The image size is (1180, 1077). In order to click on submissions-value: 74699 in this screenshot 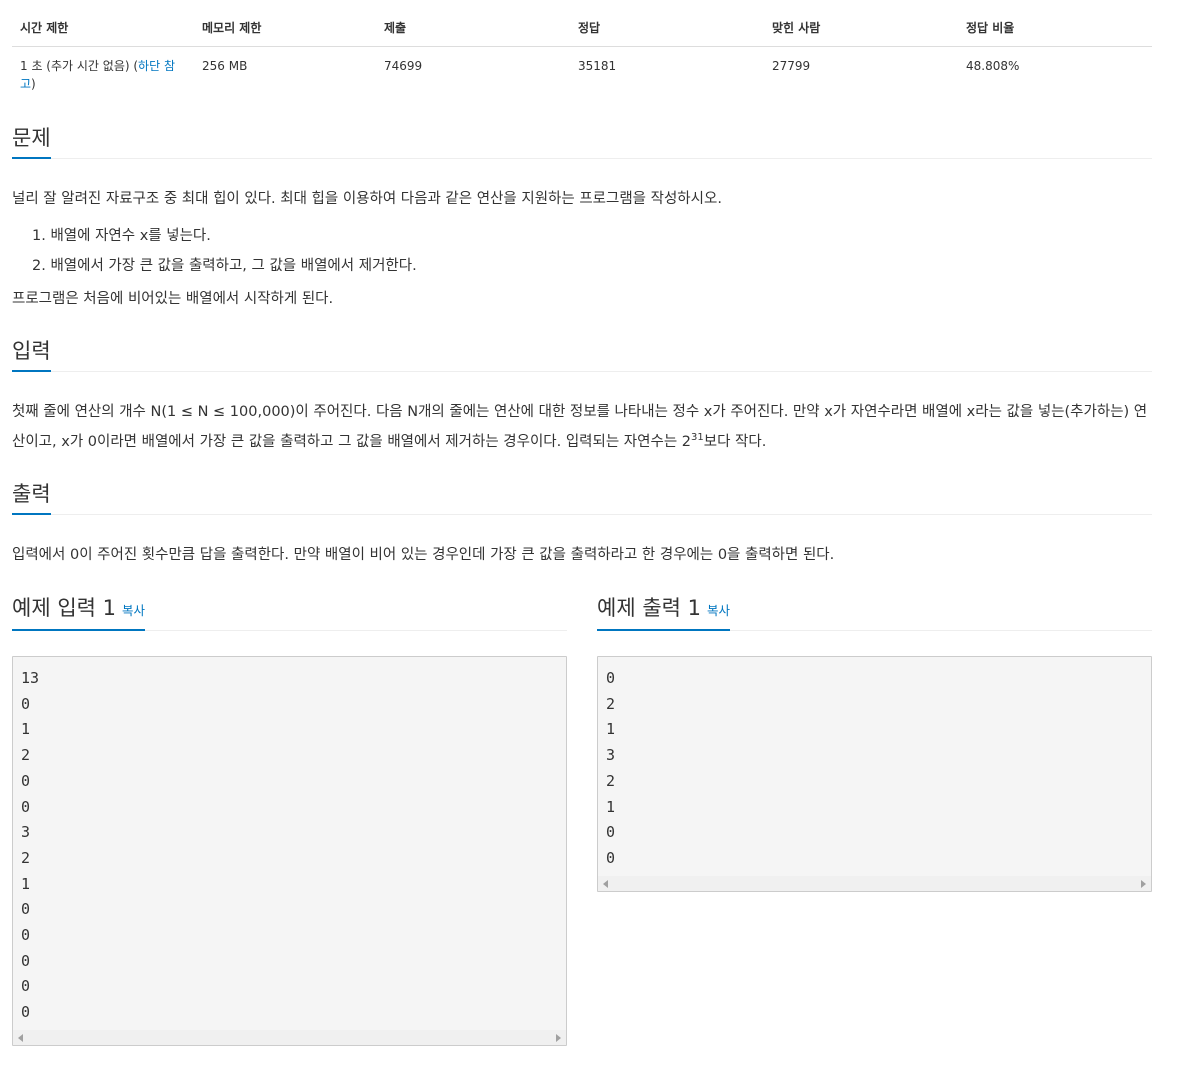, I will do `click(403, 66)`.